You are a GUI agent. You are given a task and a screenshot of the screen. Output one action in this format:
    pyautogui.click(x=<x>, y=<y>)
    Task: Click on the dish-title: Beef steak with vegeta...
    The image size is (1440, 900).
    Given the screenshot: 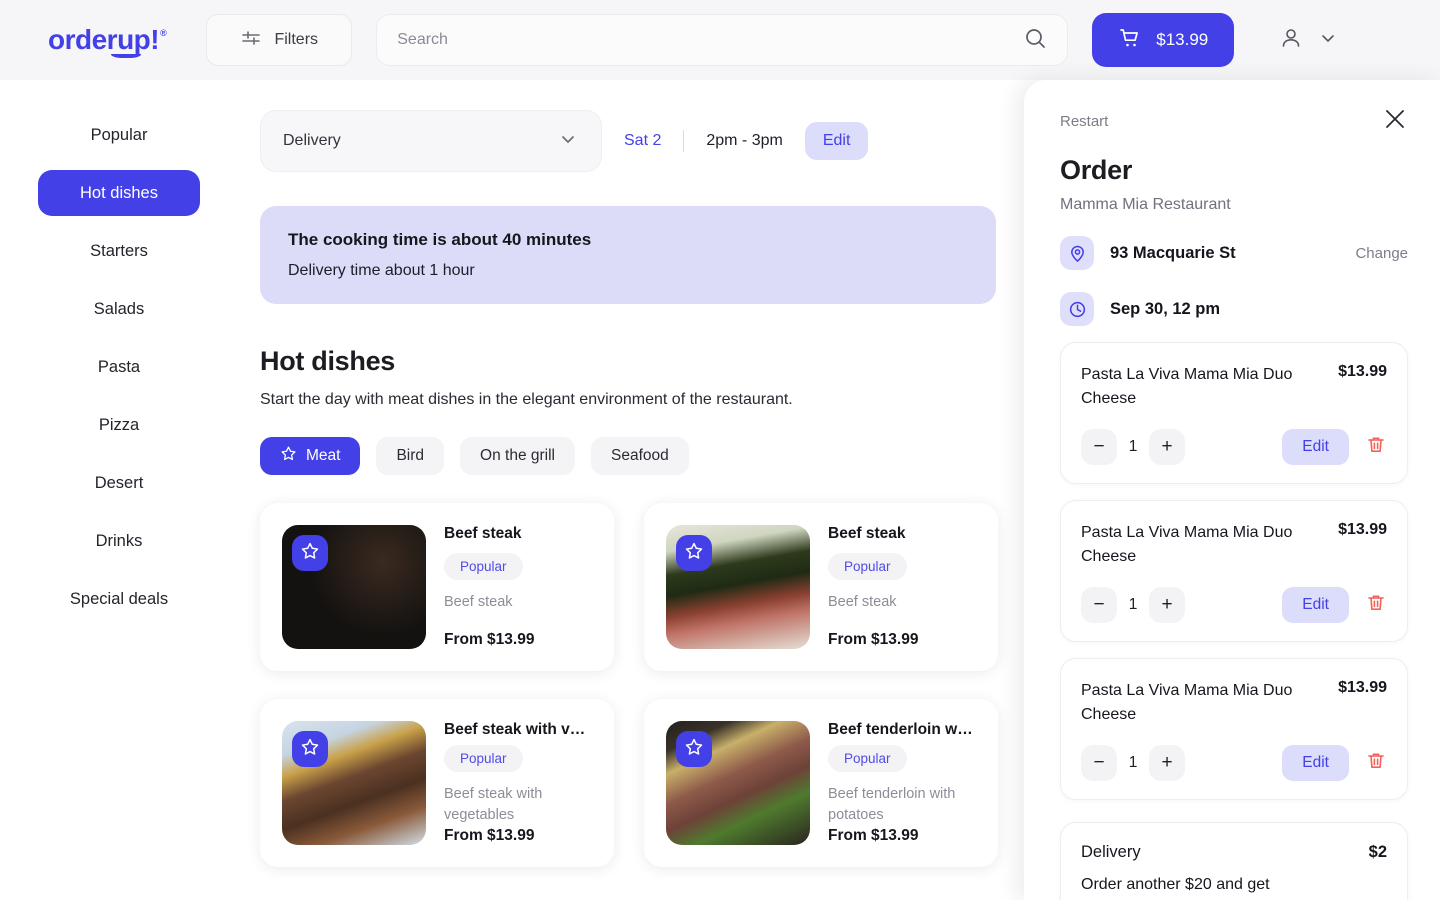 What is the action you would take?
    pyautogui.click(x=518, y=728)
    